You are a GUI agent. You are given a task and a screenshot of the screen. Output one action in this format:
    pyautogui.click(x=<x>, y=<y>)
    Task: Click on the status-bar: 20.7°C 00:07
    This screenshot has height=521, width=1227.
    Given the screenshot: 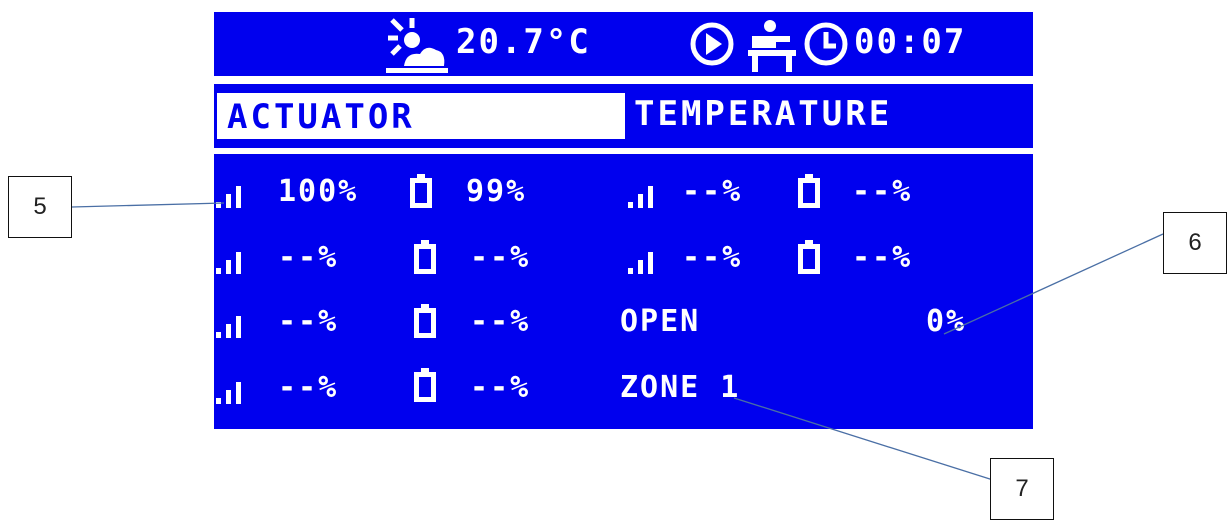 What is the action you would take?
    pyautogui.click(x=623, y=44)
    